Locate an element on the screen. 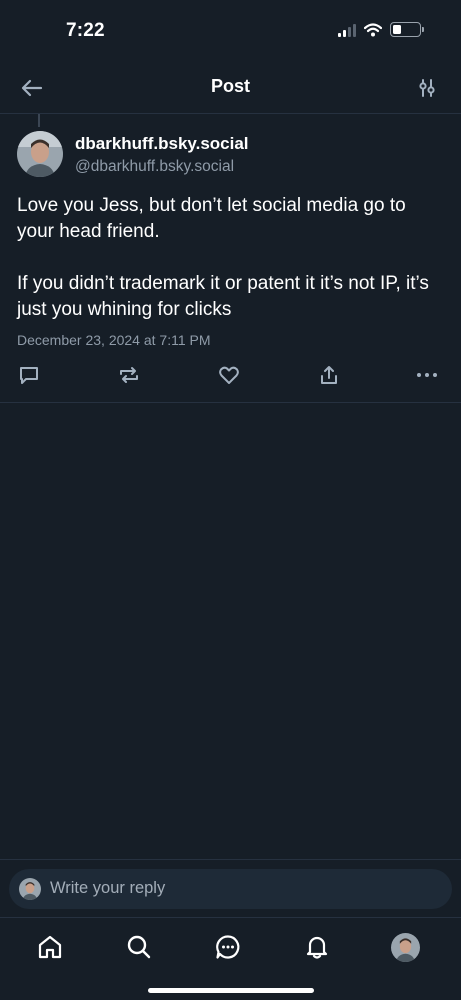 Image resolution: width=461 pixels, height=1000 pixels. more-button is located at coordinates (427, 375).